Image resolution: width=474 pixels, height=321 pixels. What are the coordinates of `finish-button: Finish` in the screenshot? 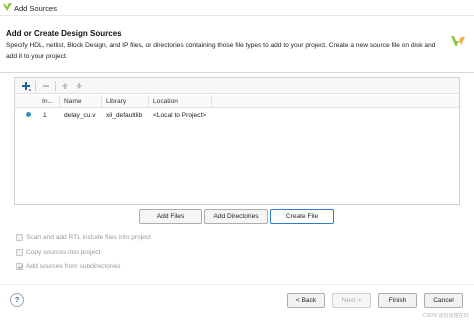 It's located at (397, 300).